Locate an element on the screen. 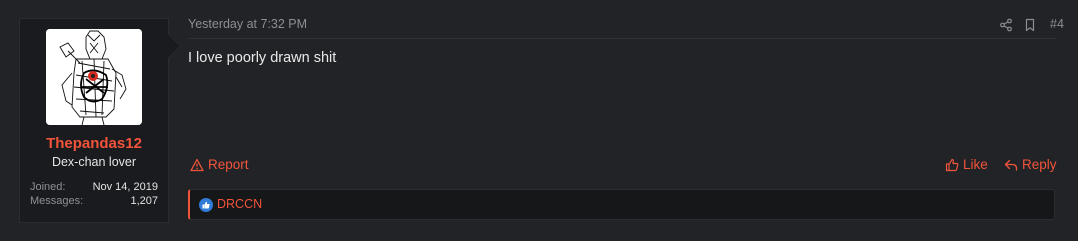 This screenshot has height=241, width=1078. user-title: Dex-chan lover is located at coordinates (94, 162).